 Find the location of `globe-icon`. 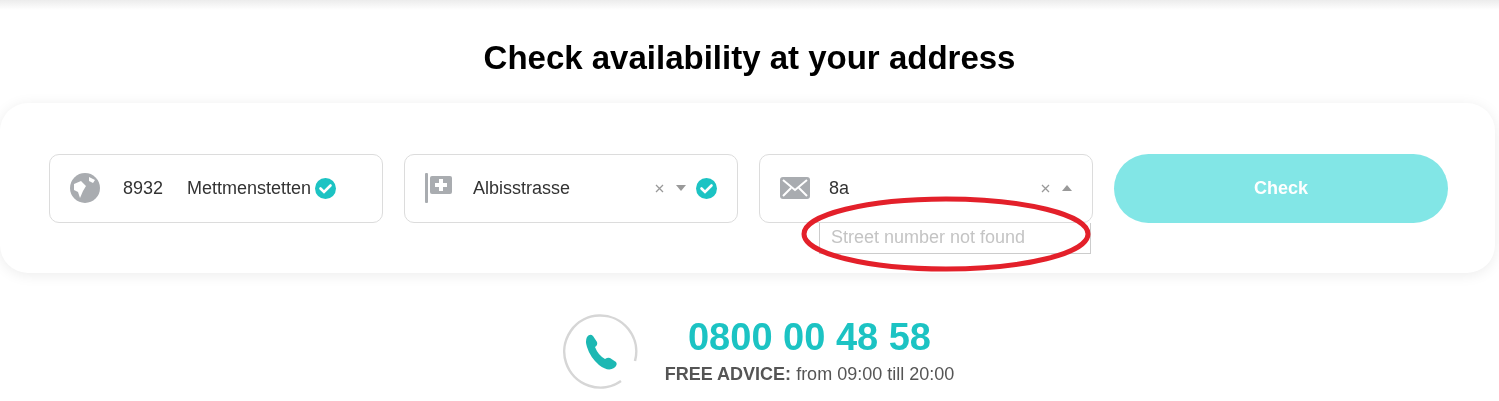

globe-icon is located at coordinates (85, 188).